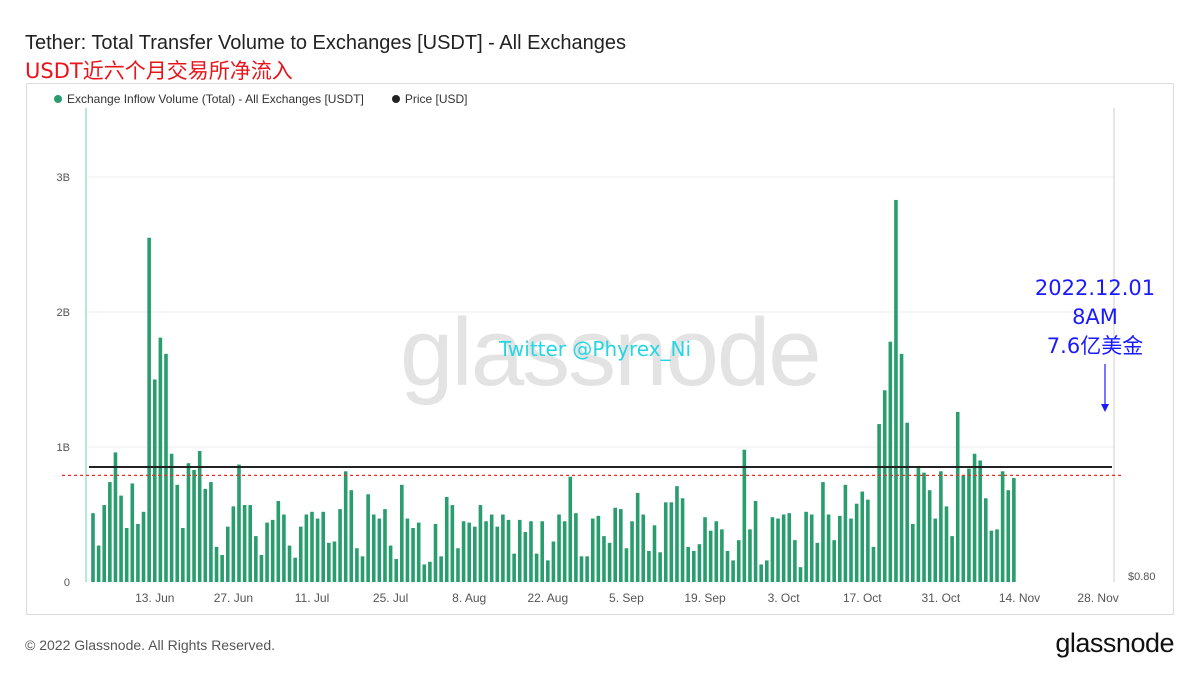 The image size is (1200, 675). Describe the element at coordinates (1142, 577) in the screenshot. I see `y-right-tick-label: $0.80` at that location.